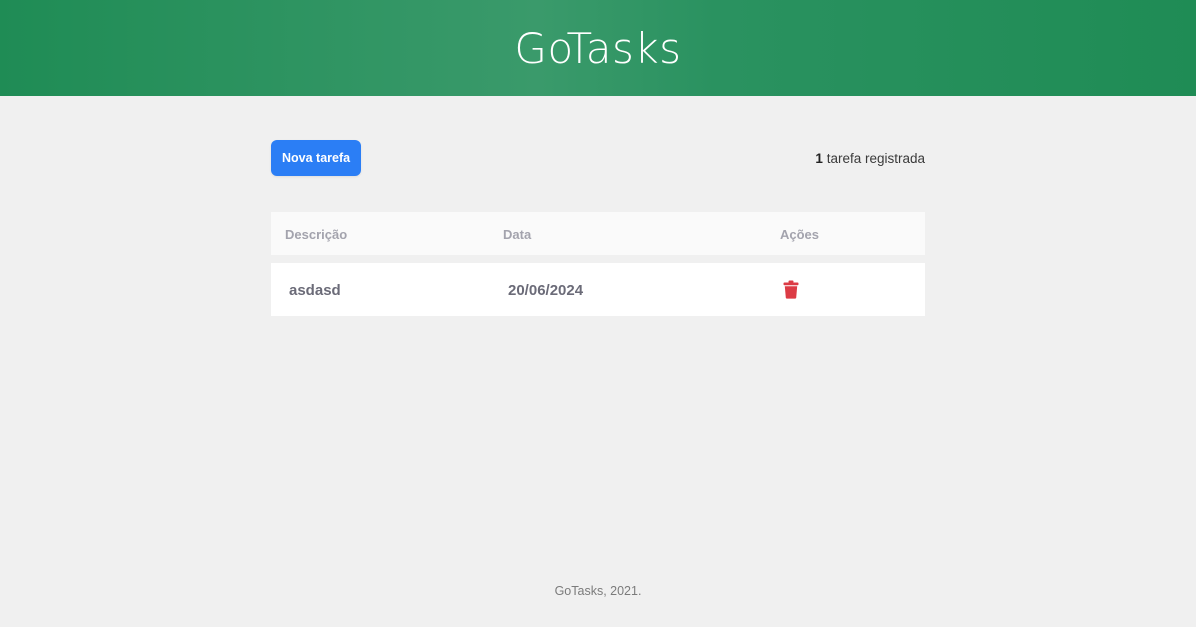 This screenshot has height=627, width=1196. I want to click on column-header-actions: Ações, so click(800, 234).